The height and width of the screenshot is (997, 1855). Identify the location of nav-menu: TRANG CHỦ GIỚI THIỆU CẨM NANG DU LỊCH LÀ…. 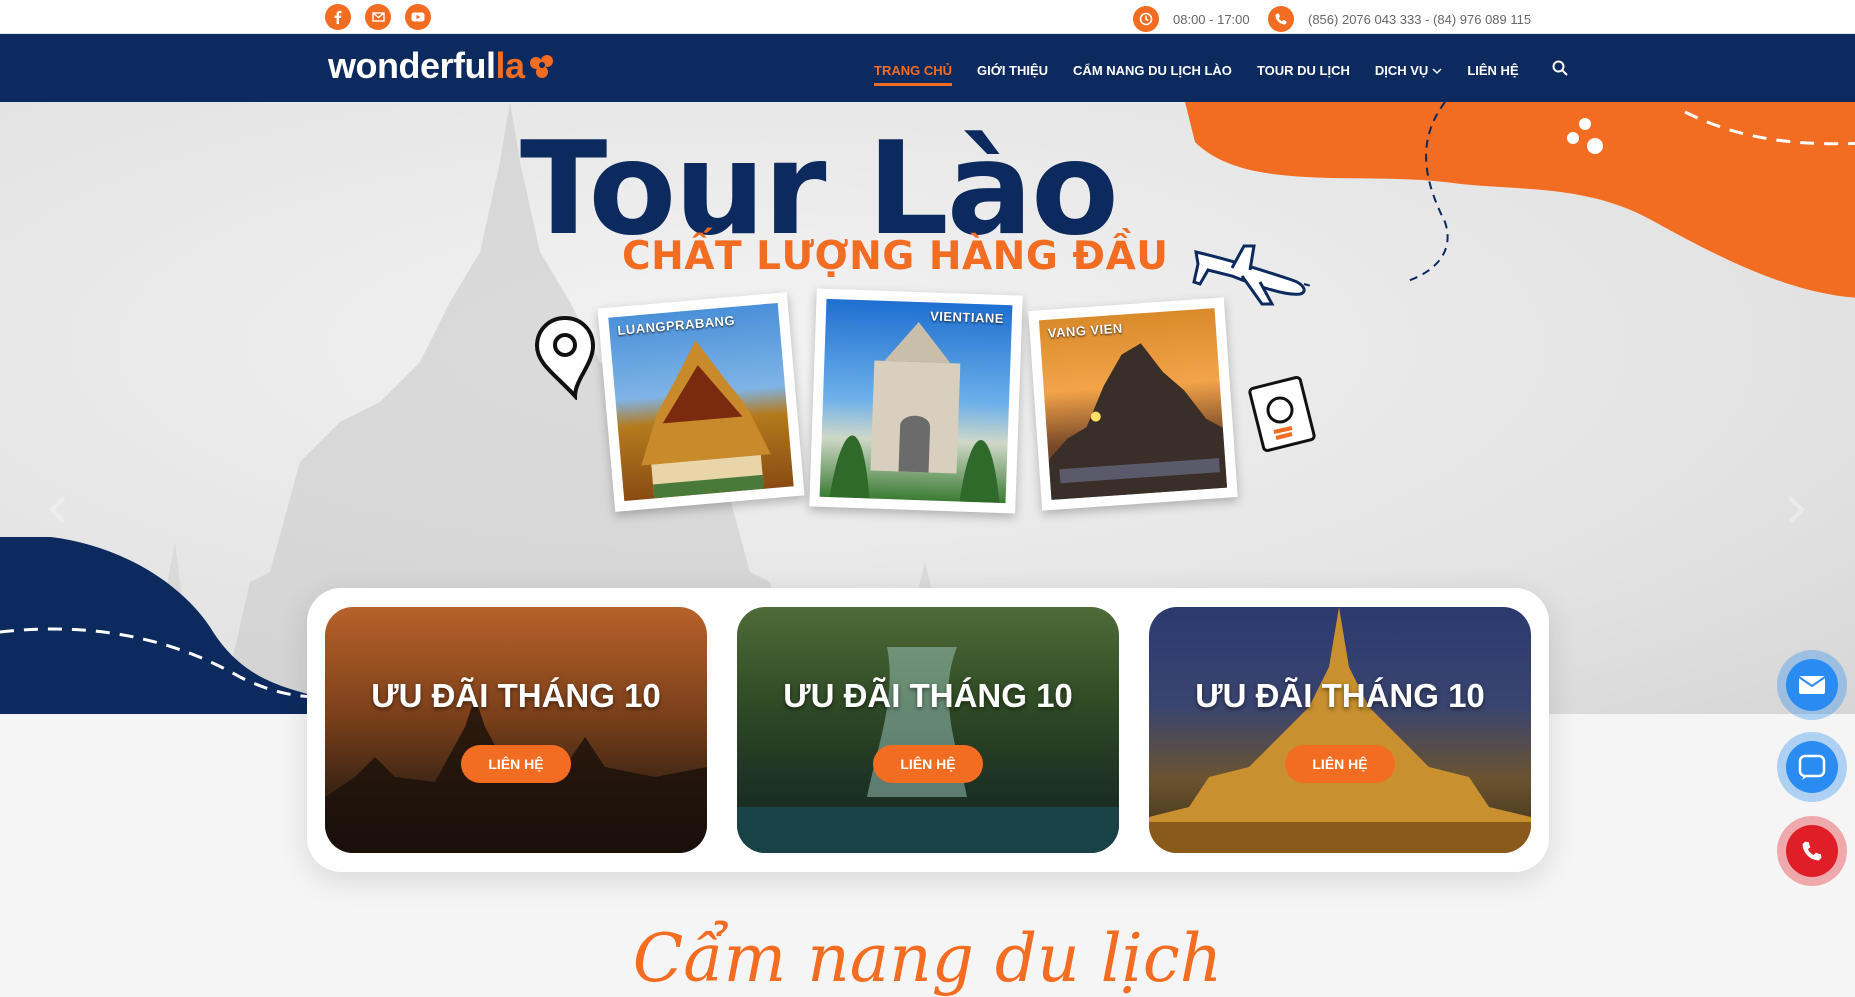
(1221, 73).